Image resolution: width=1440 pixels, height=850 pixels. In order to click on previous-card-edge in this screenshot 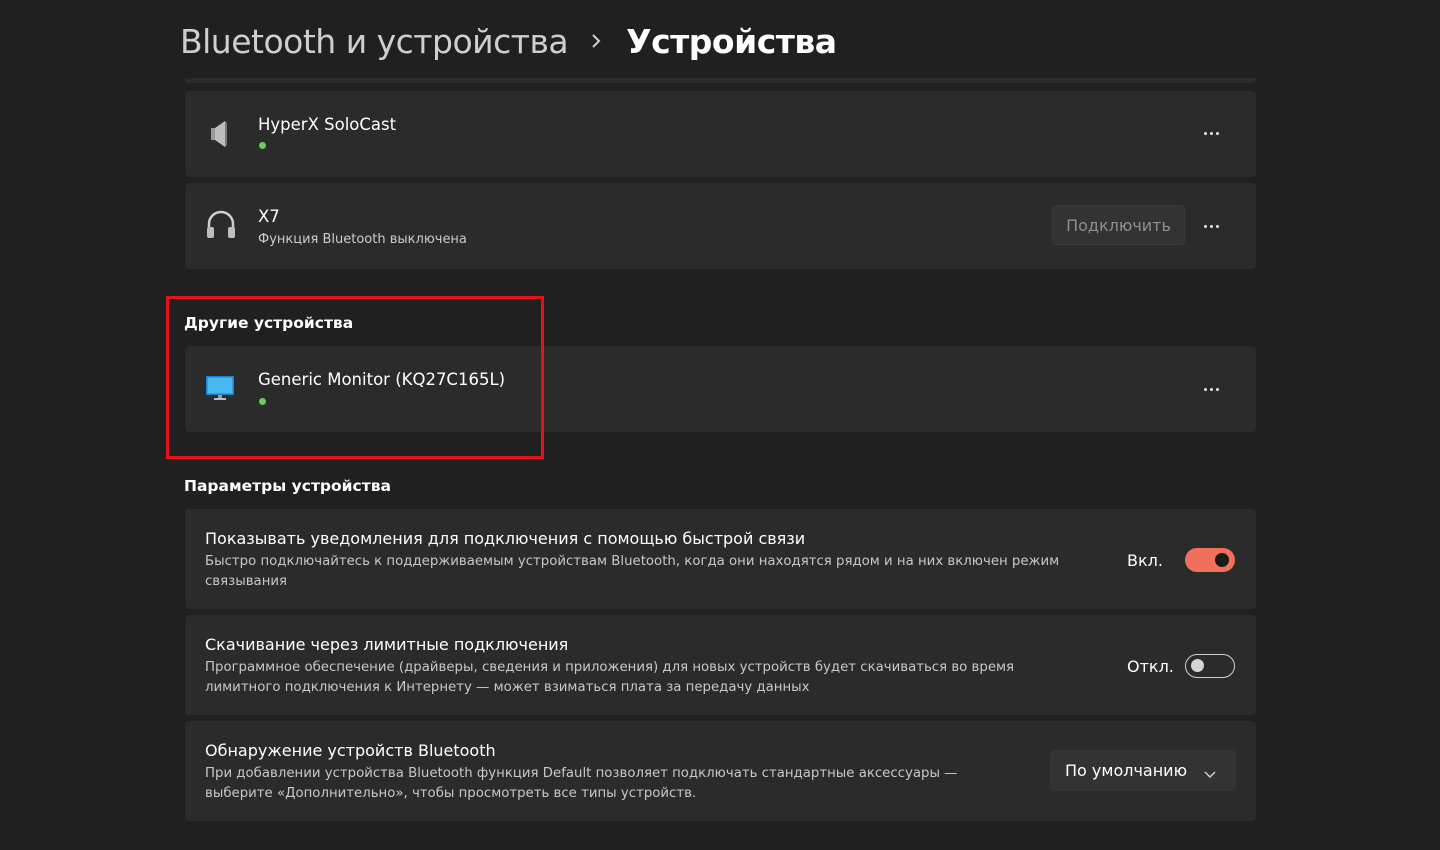, I will do `click(720, 80)`.